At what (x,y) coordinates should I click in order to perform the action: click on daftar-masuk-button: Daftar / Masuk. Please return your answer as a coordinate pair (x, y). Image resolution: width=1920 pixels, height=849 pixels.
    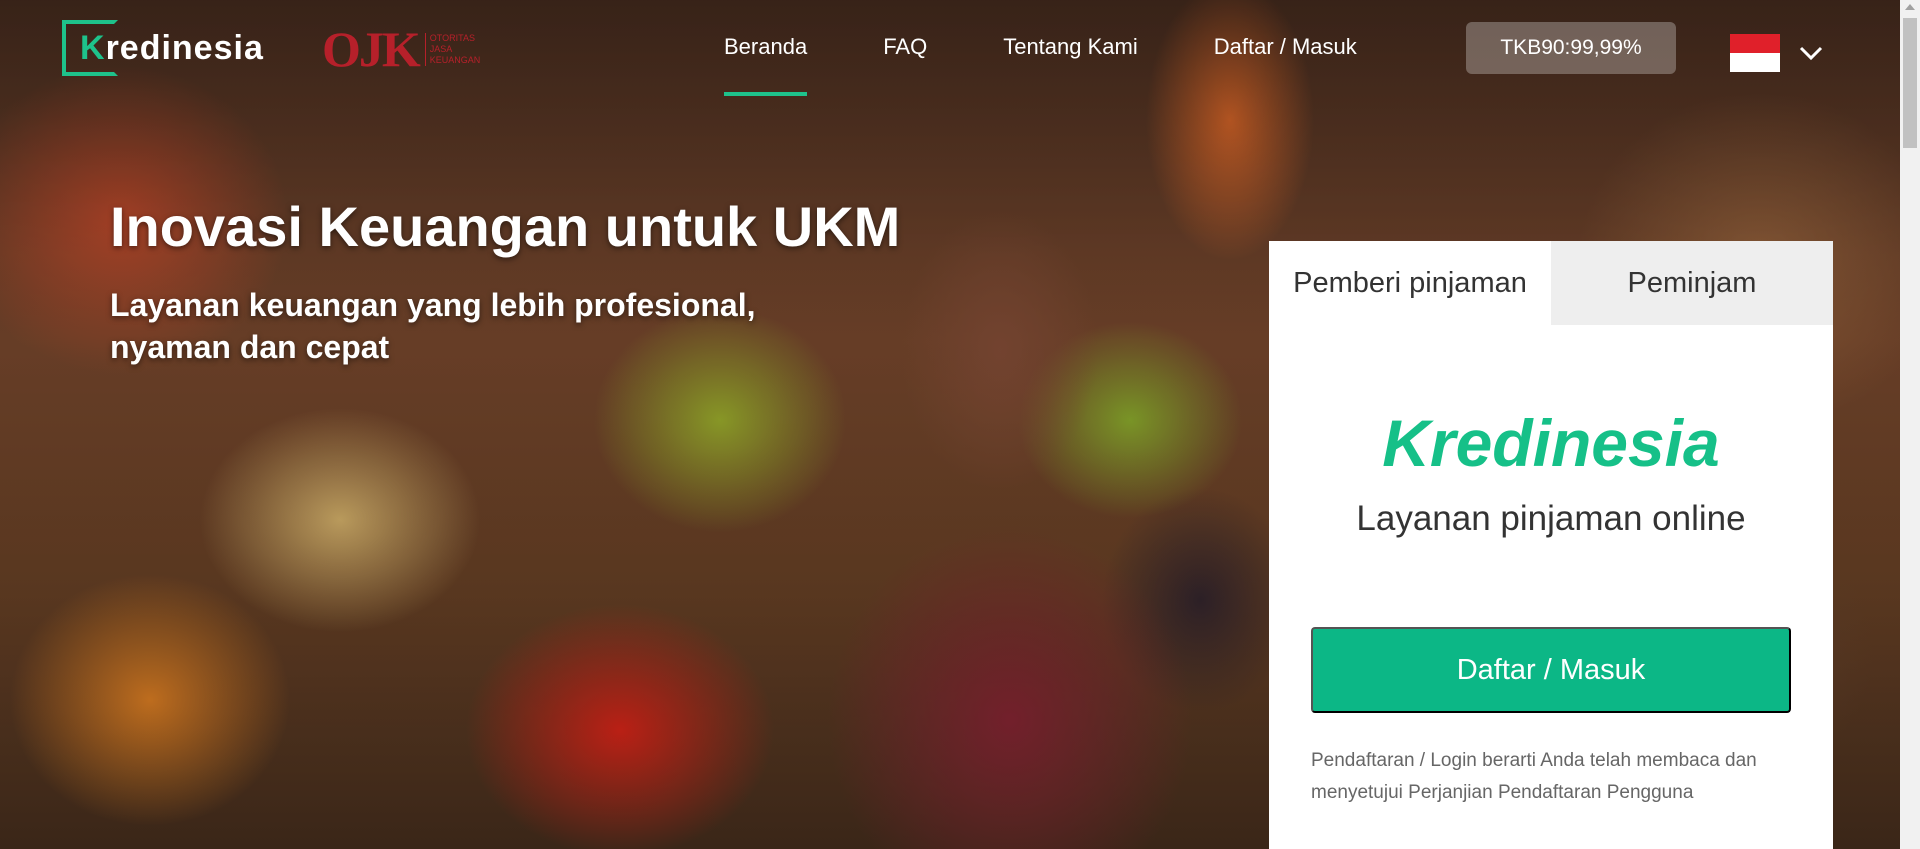
    Looking at the image, I should click on (1551, 670).